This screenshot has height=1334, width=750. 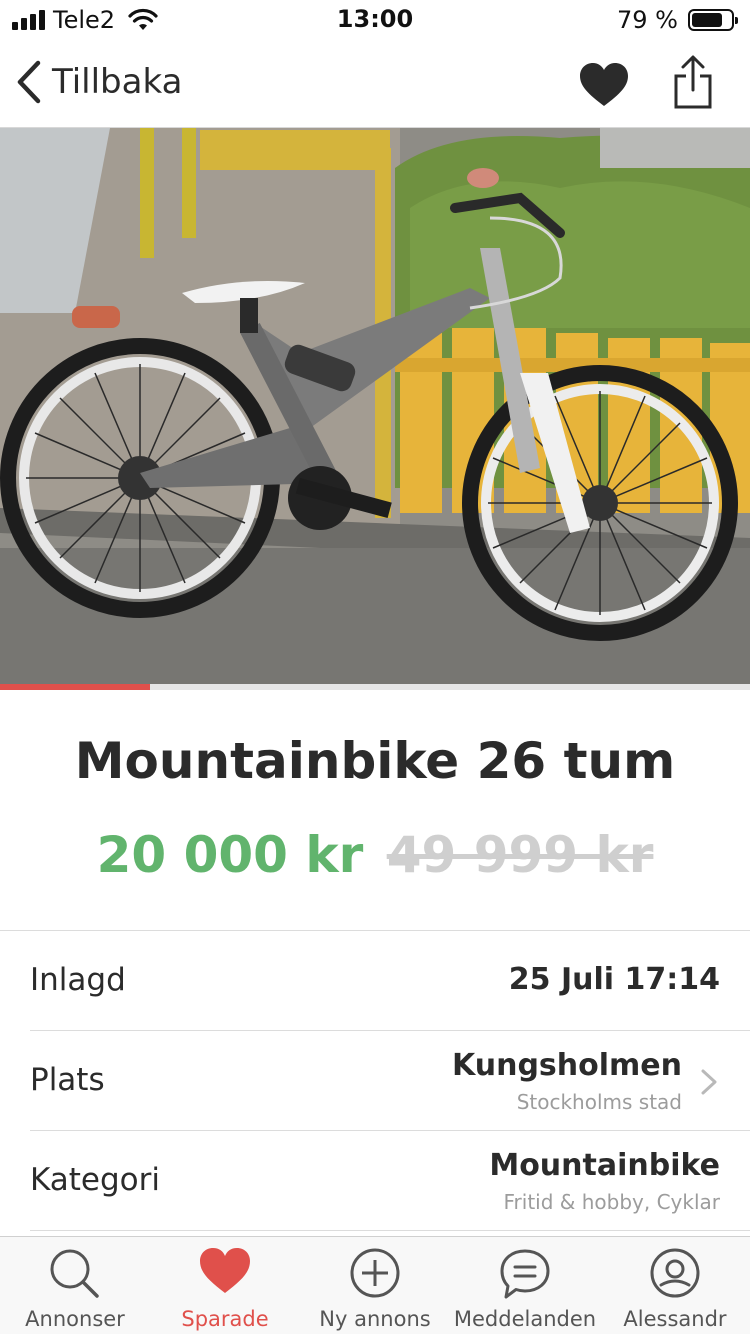 I want to click on tab-ny-annons: Ny annons, so click(x=375, y=1285).